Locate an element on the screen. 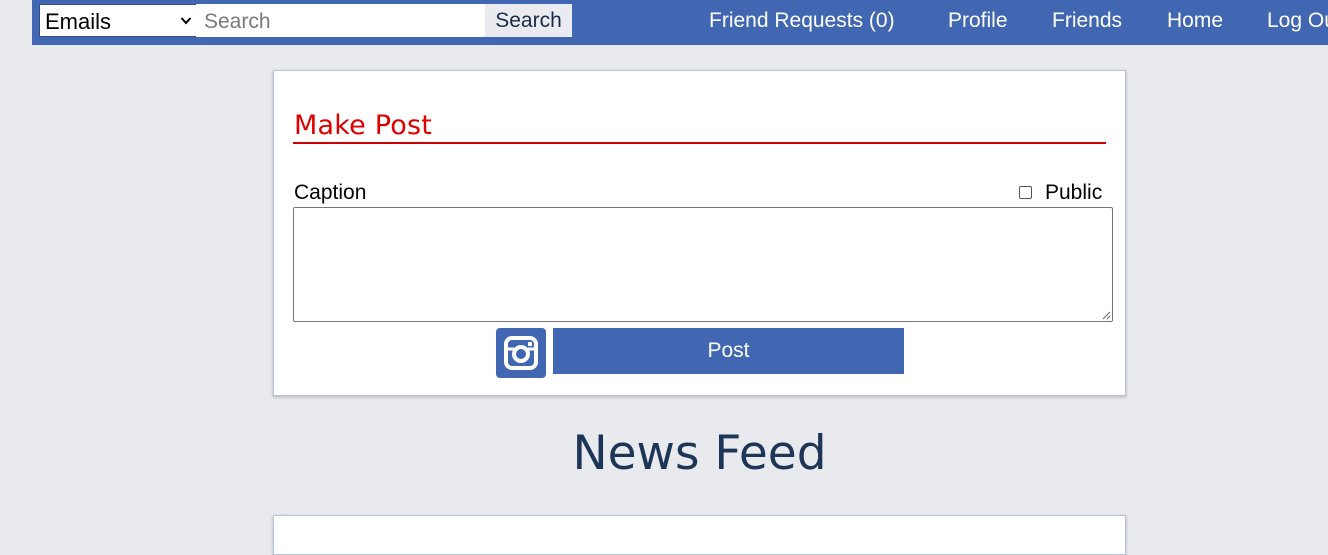 This screenshot has height=555, width=1328. nav-link-home: Home is located at coordinates (1195, 21).